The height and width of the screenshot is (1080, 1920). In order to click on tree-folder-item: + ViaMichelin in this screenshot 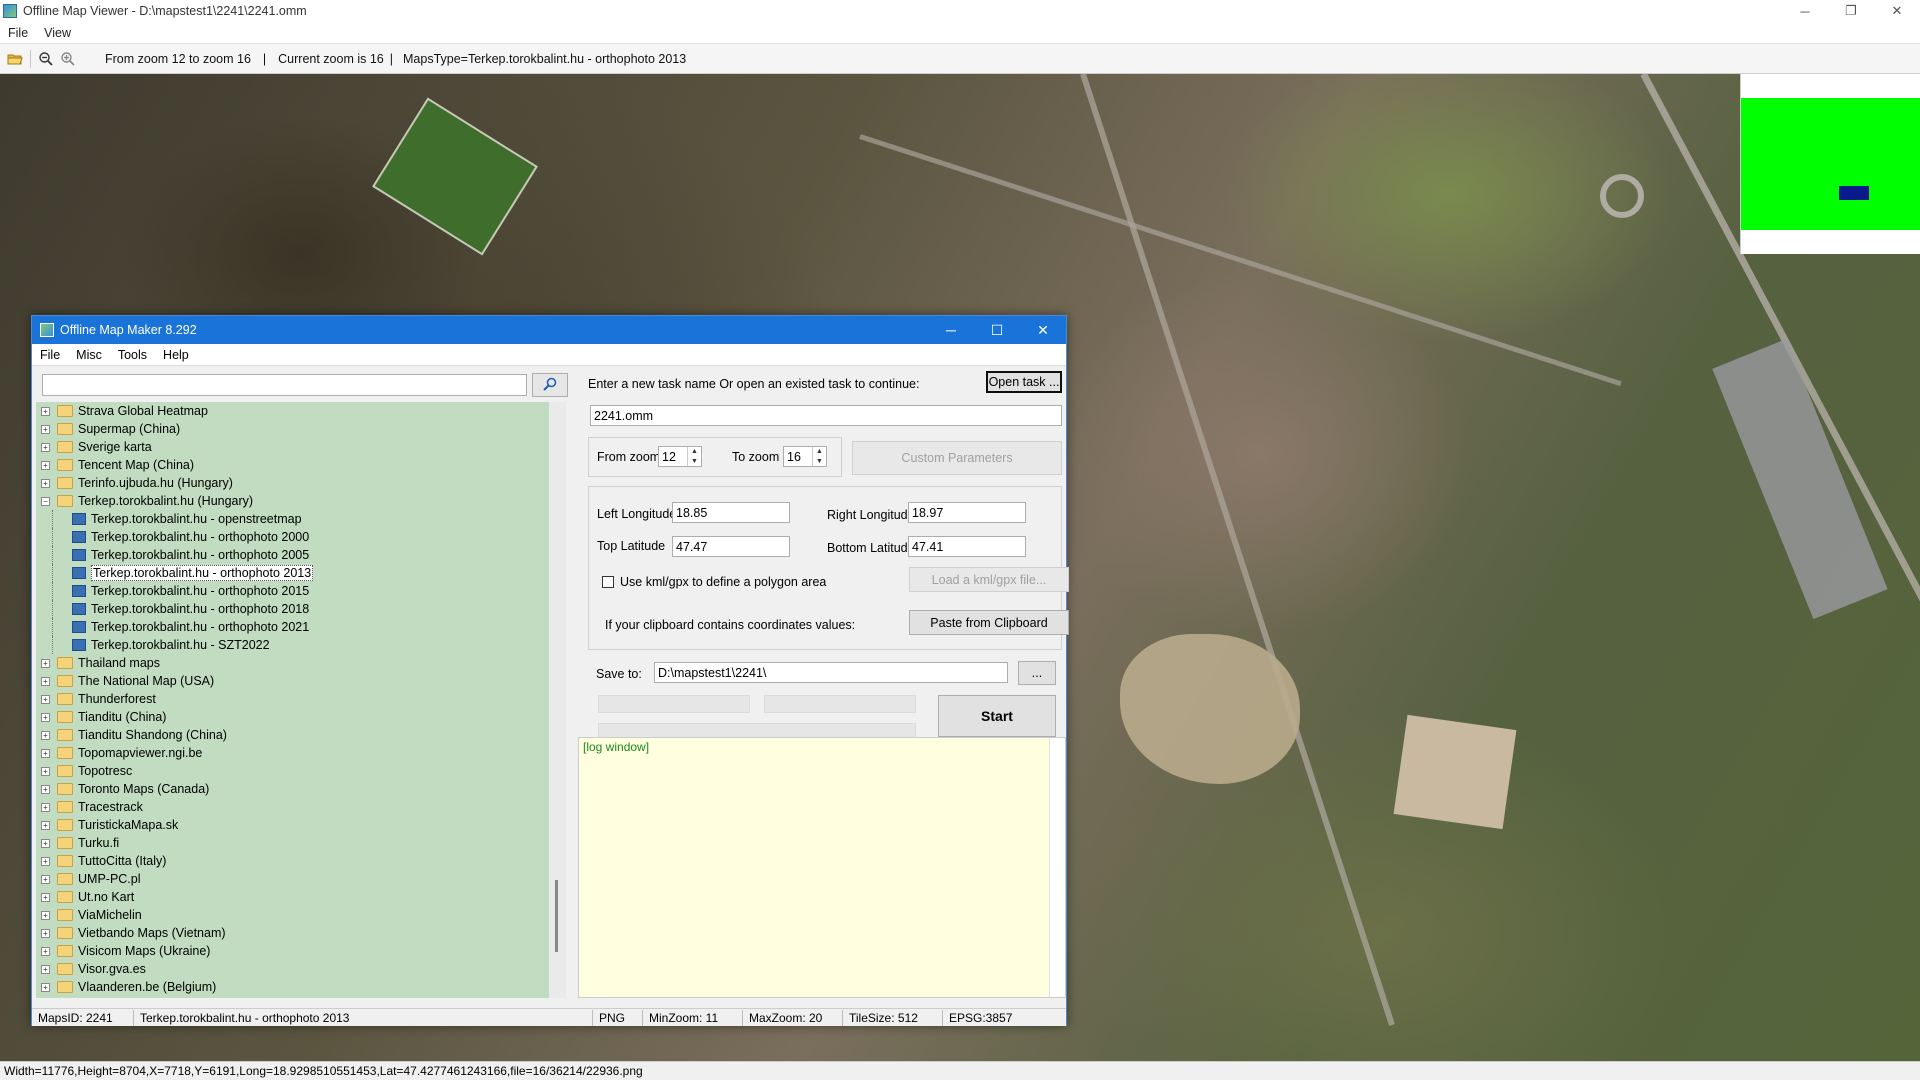, I will do `click(301, 915)`.